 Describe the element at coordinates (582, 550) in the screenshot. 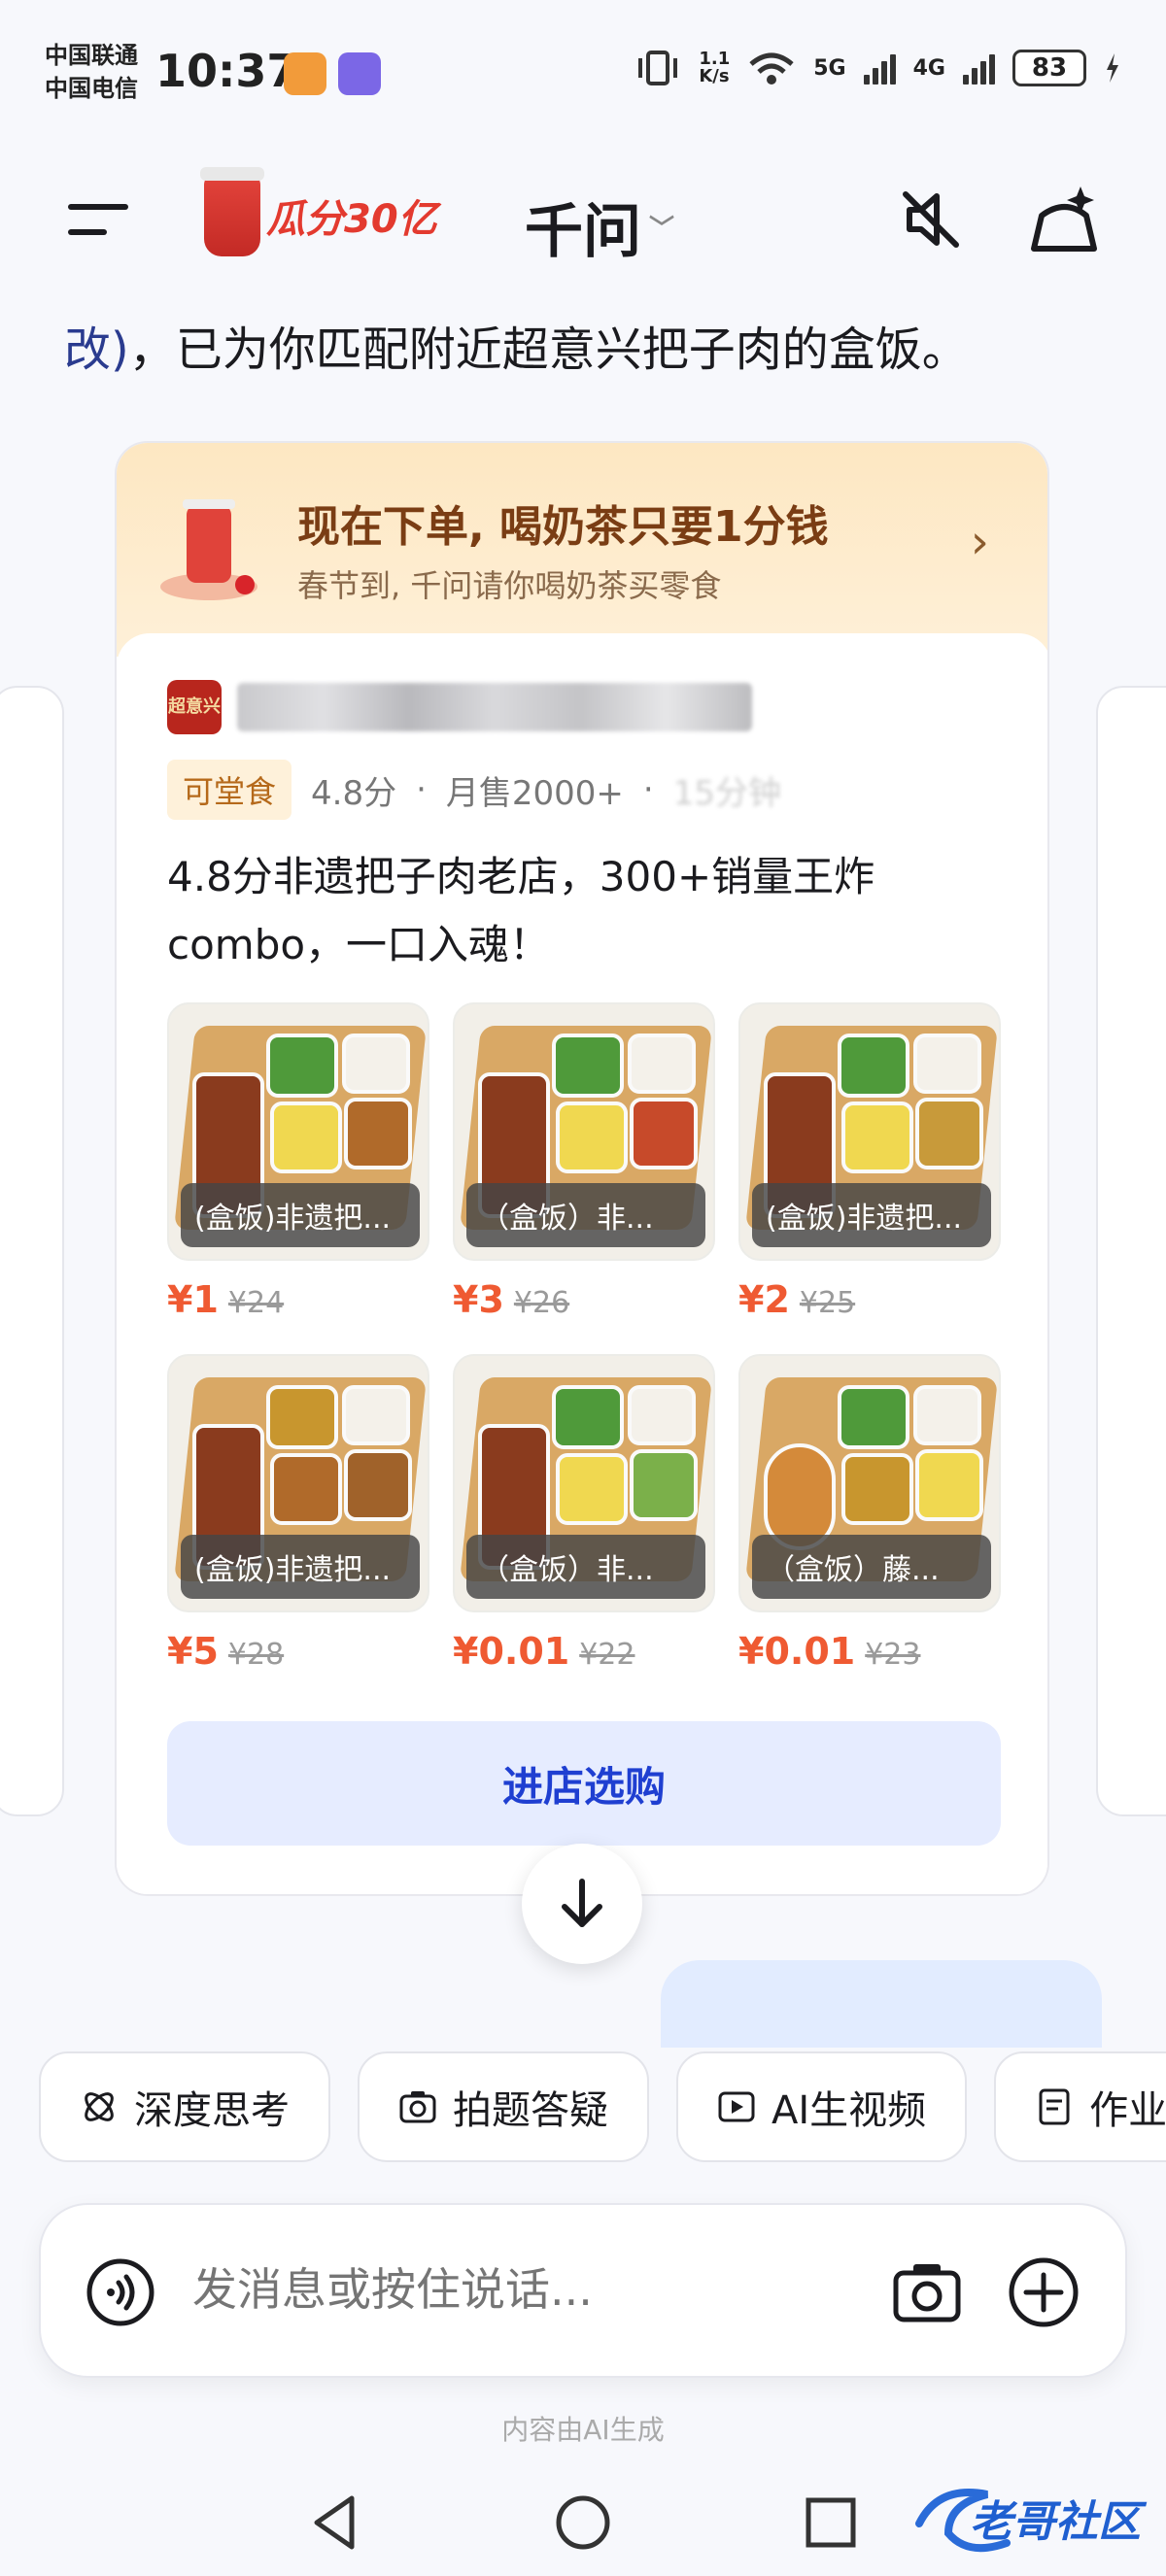

I see `promo-banner: 现在下单, 喝奶茶只要1分钱 春节到, 千问请你喝奶茶买零食 ›` at that location.